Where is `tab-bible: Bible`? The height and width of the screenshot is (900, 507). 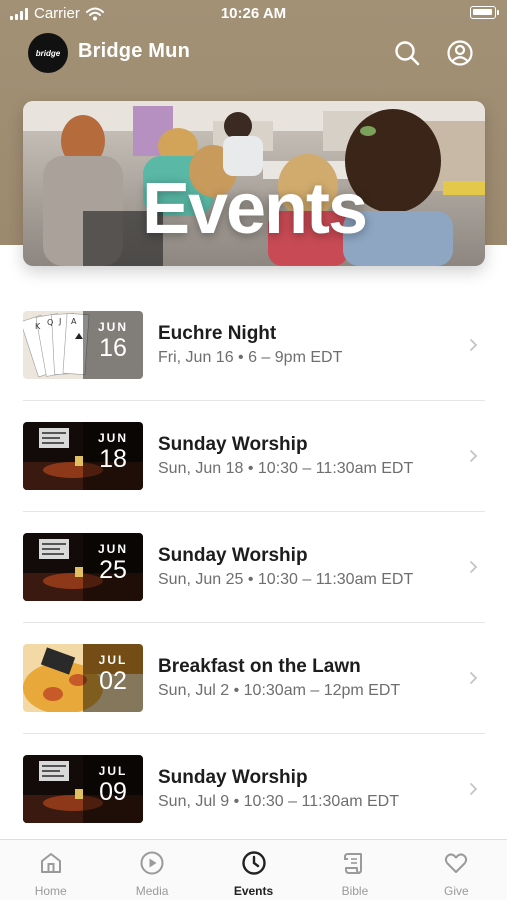
tab-bible: Bible is located at coordinates (354, 870).